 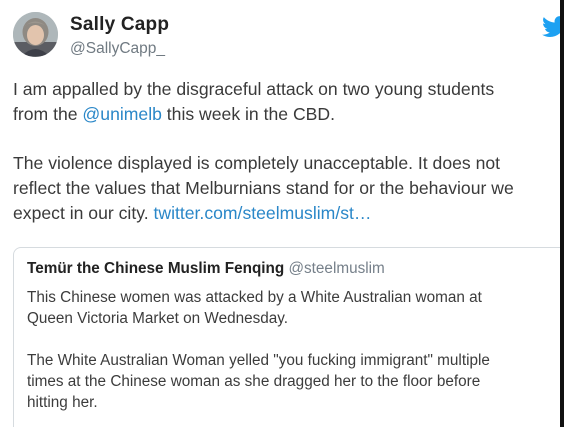 What do you see at coordinates (48, 114) in the screenshot?
I see `tweet-text-fragment: from the` at bounding box center [48, 114].